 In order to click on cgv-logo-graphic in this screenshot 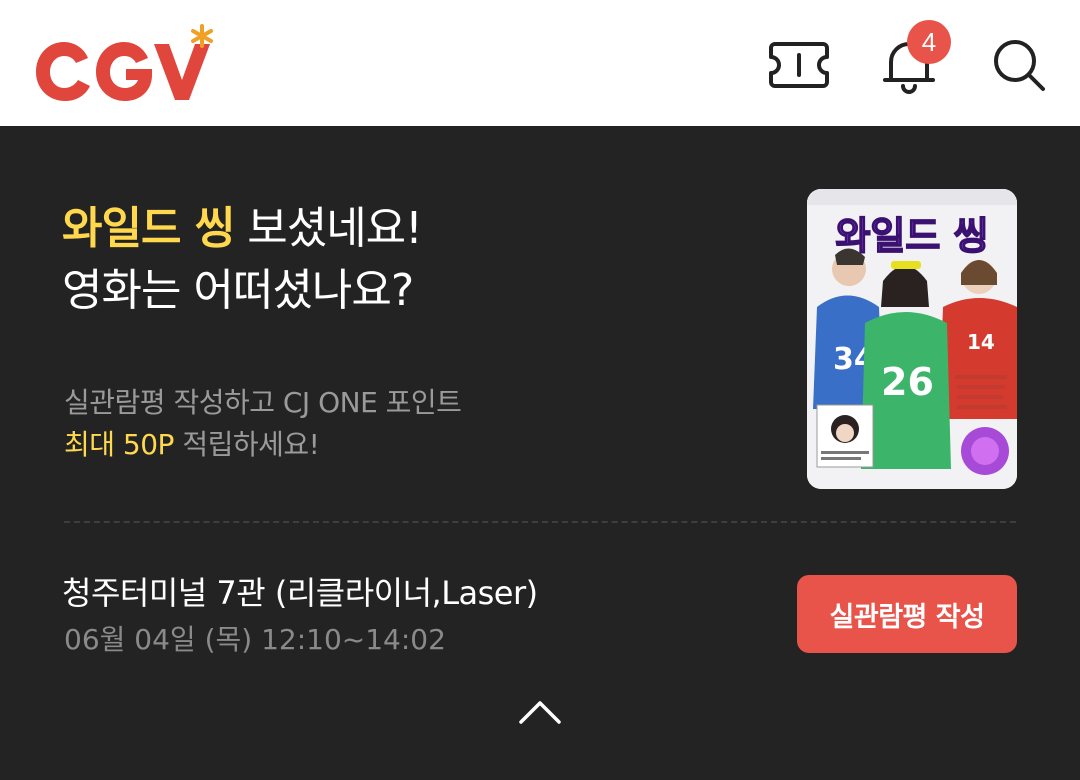, I will do `click(124, 62)`.